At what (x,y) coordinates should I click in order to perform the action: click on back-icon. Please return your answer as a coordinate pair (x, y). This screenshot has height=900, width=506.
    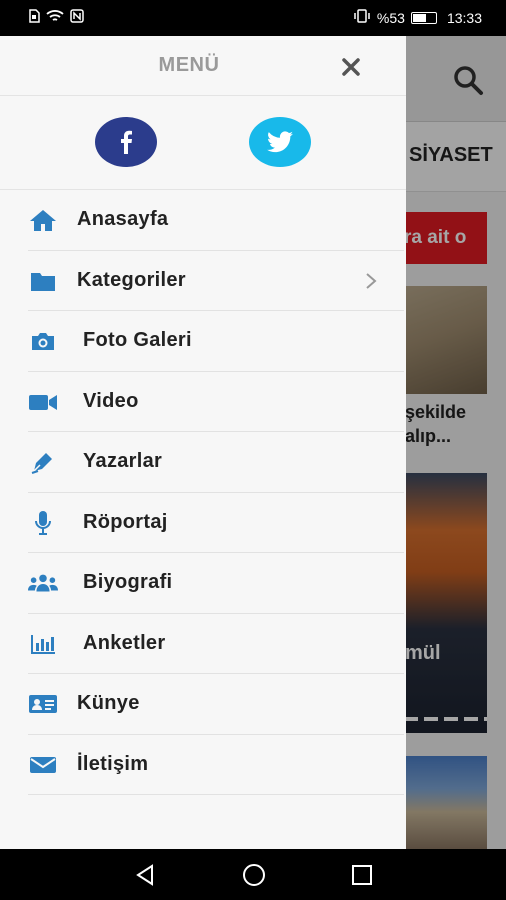
    Looking at the image, I should click on (146, 875).